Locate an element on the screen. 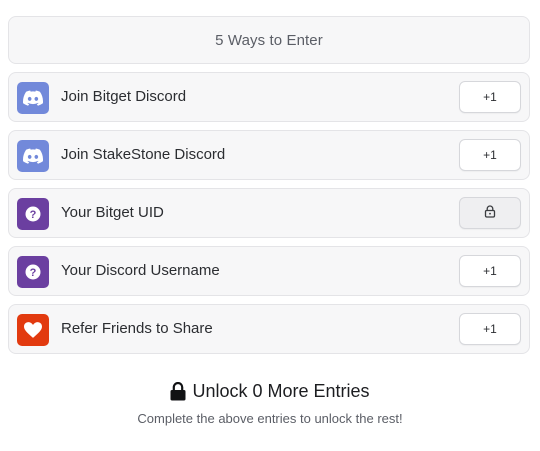 This screenshot has width=540, height=451. unlock-more-title: Unlock 0 More Entries is located at coordinates (270, 391).